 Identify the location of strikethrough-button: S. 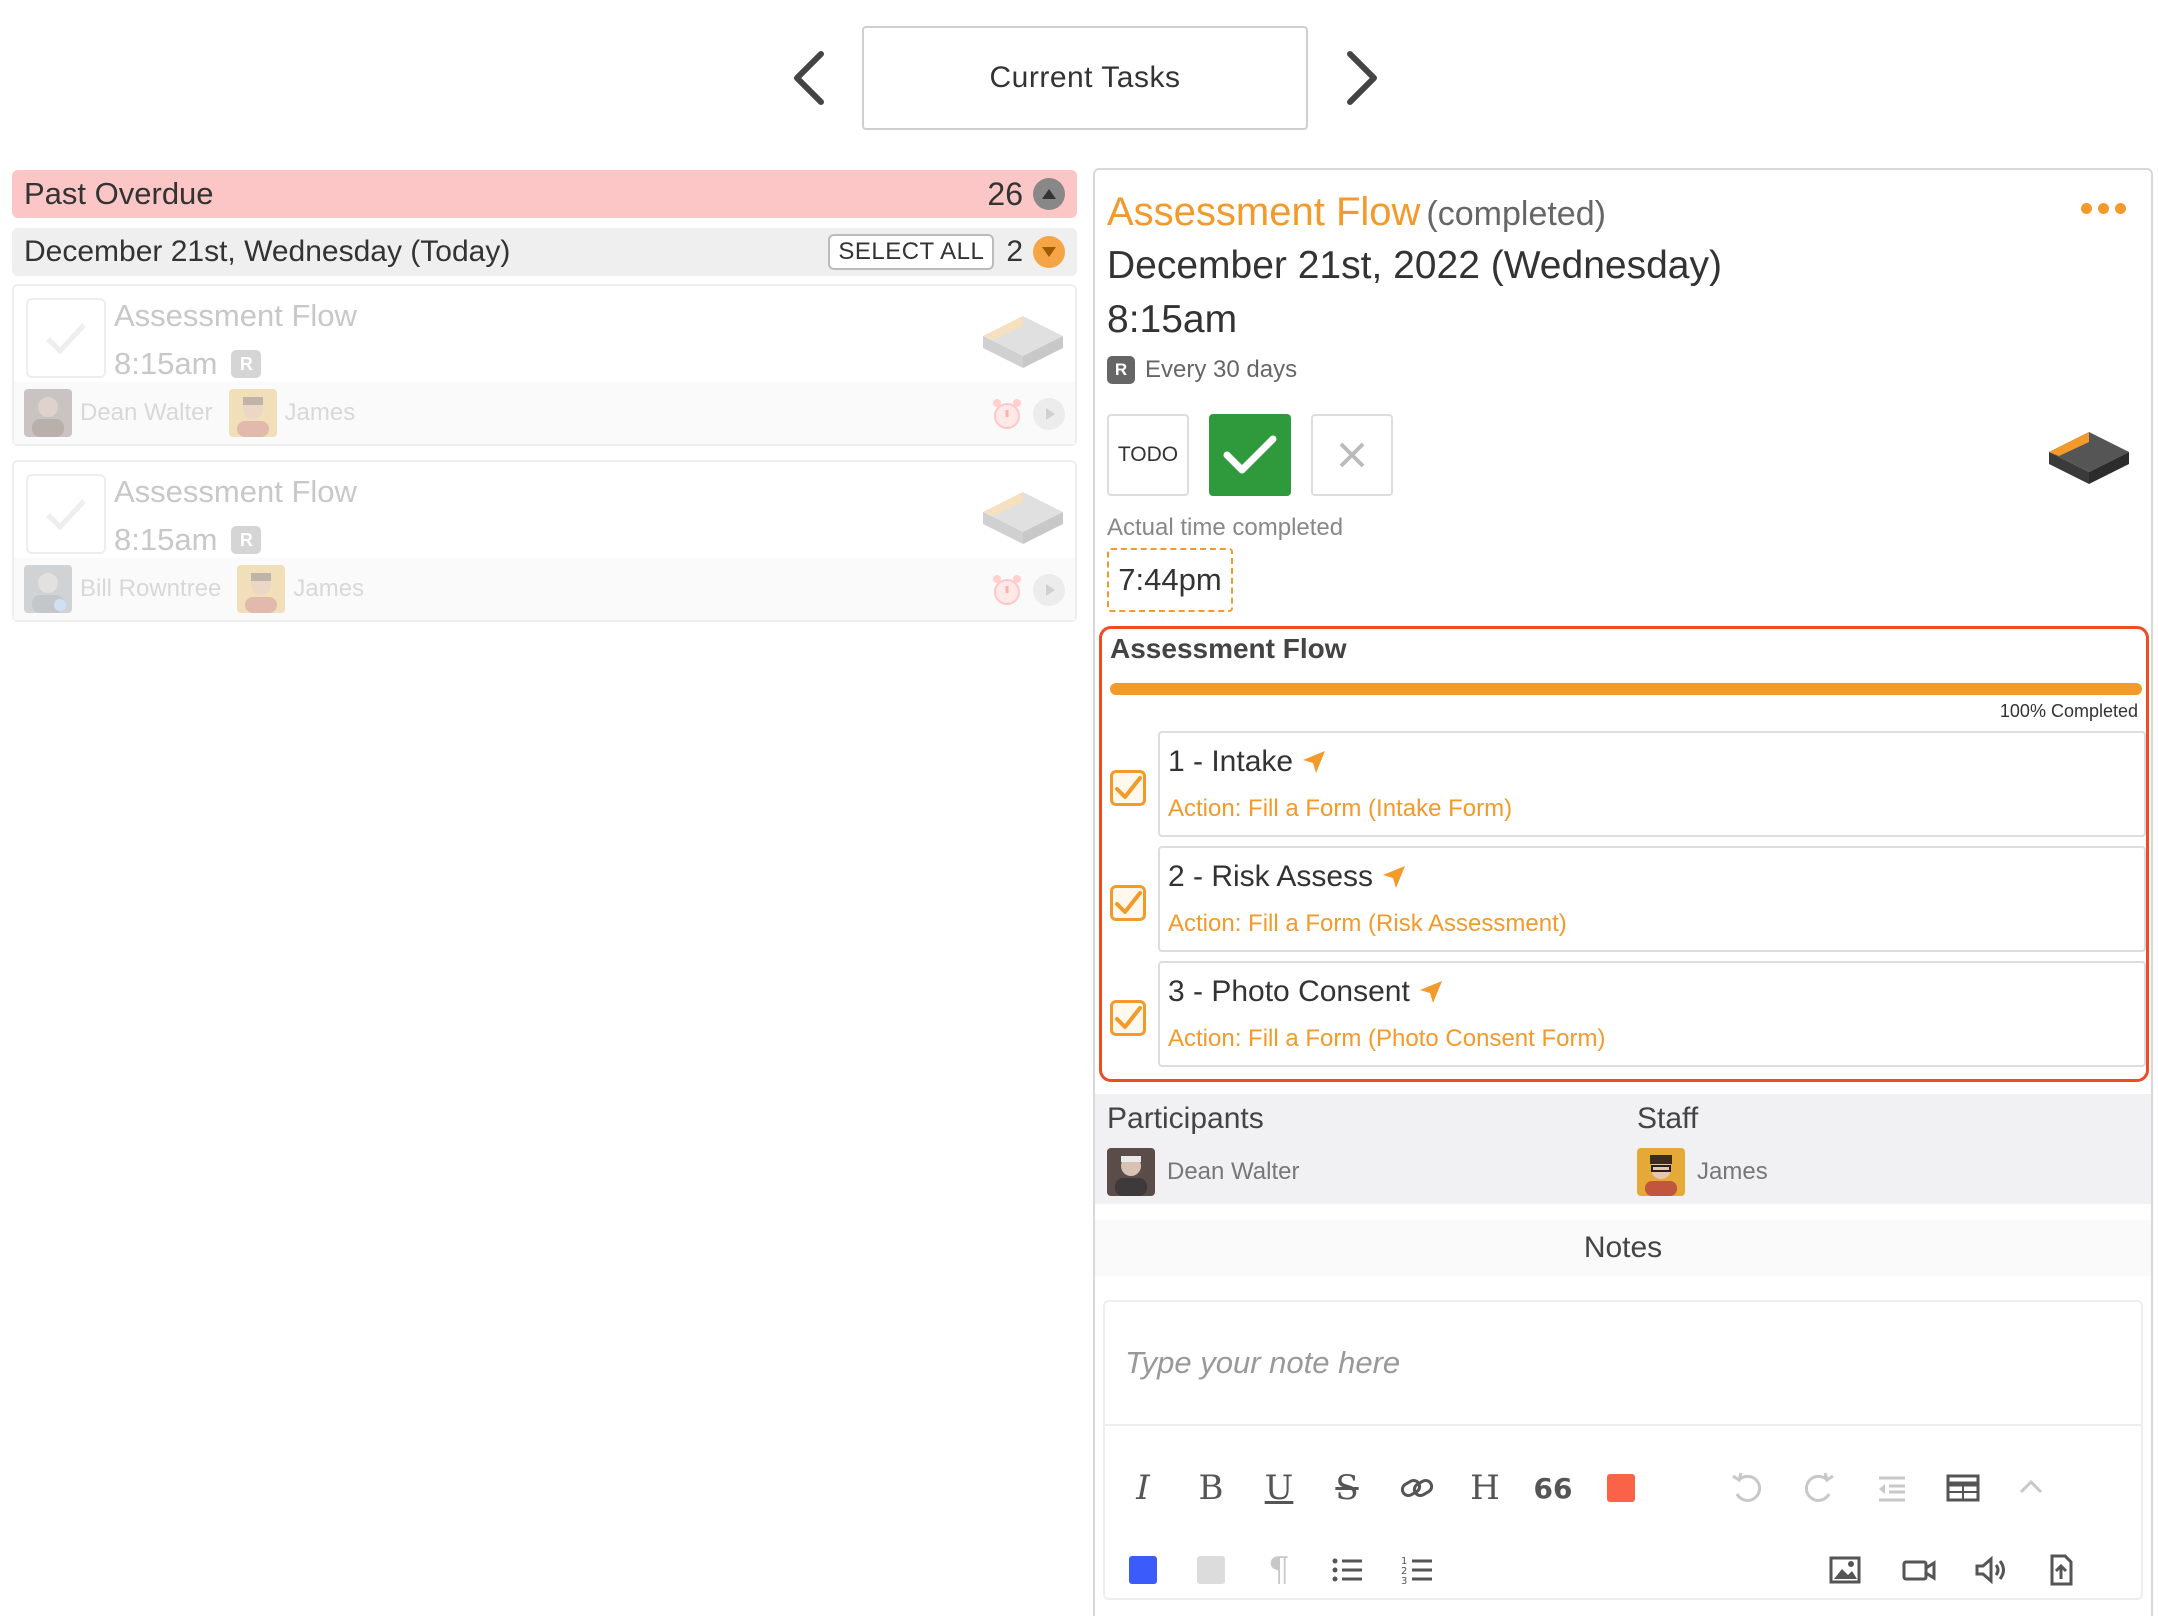
(1347, 1488).